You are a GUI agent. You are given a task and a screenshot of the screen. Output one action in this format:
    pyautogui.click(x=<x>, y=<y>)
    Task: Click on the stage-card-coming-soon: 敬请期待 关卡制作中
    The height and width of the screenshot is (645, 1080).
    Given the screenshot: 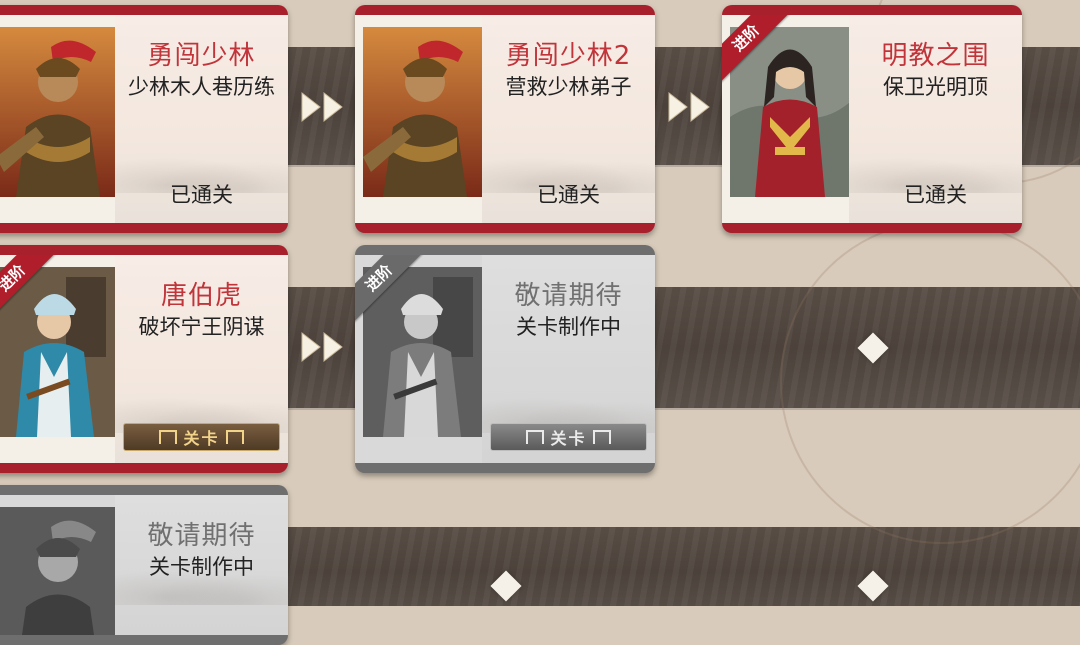 What is the action you would take?
    pyautogui.click(x=144, y=565)
    